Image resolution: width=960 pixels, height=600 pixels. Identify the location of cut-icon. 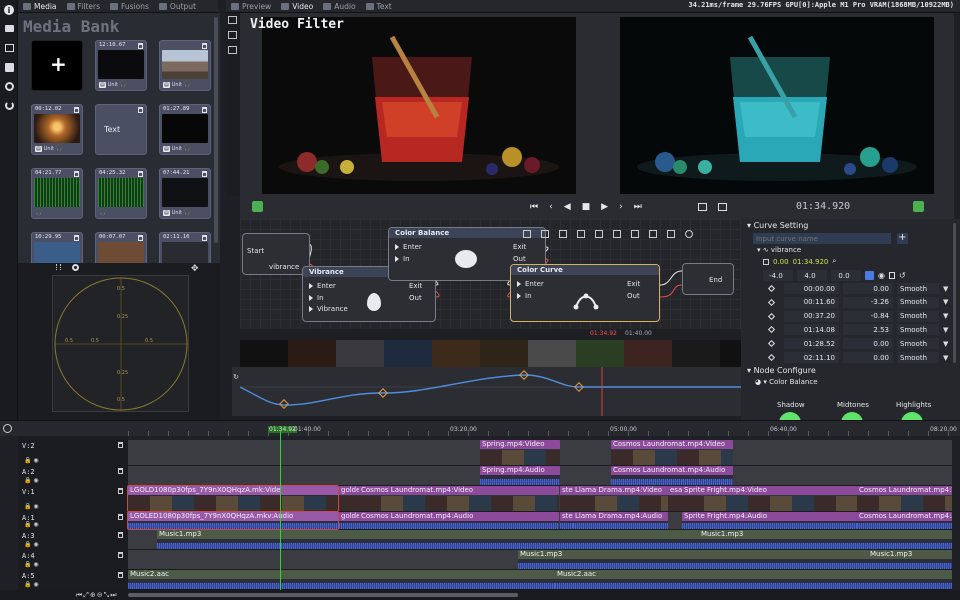
(581, 234).